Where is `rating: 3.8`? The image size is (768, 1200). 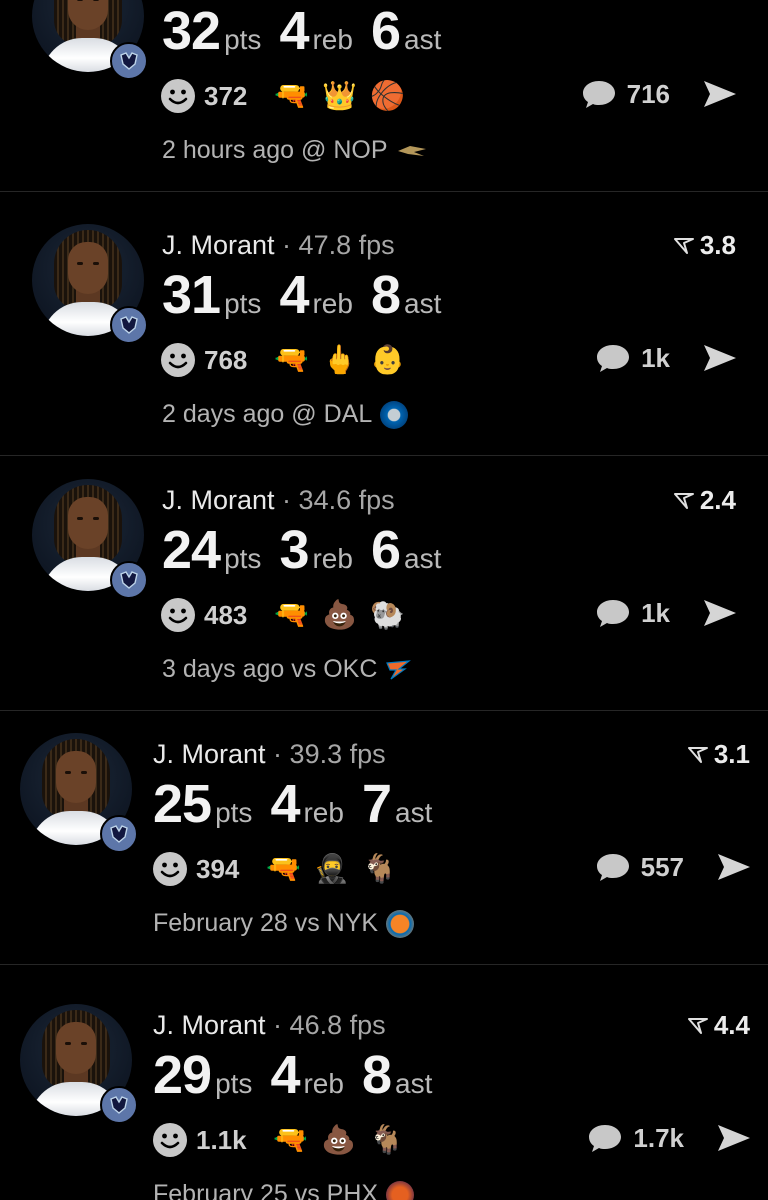
rating: 3.8 is located at coordinates (704, 245).